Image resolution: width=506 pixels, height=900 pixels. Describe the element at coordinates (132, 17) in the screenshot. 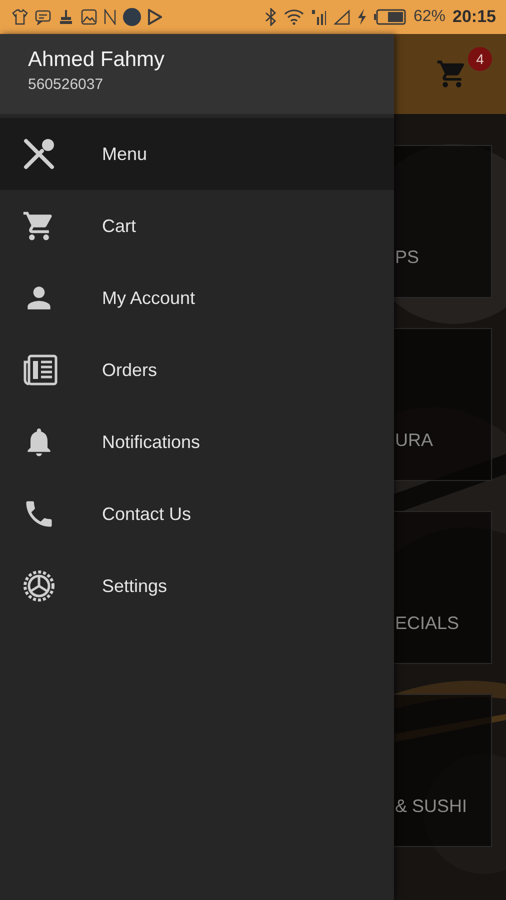

I see `circle-icon` at that location.